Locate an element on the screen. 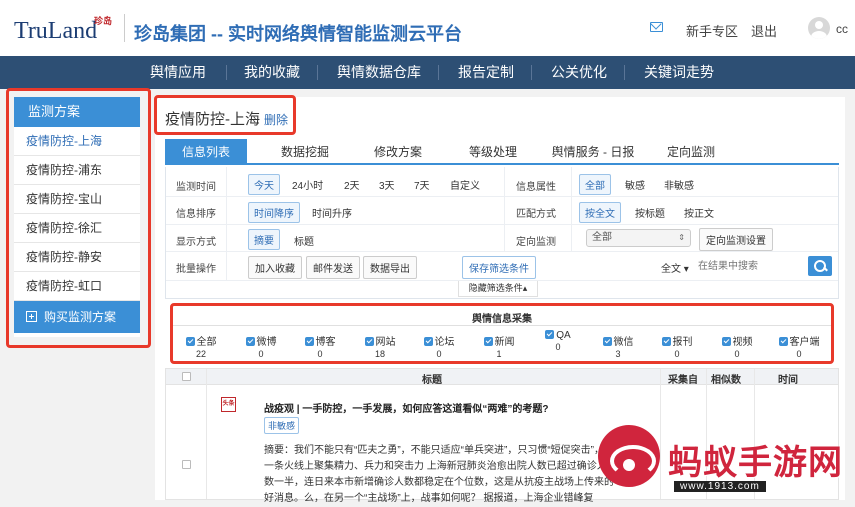  nav-yuqing-app: 舆情应用 is located at coordinates (178, 72).